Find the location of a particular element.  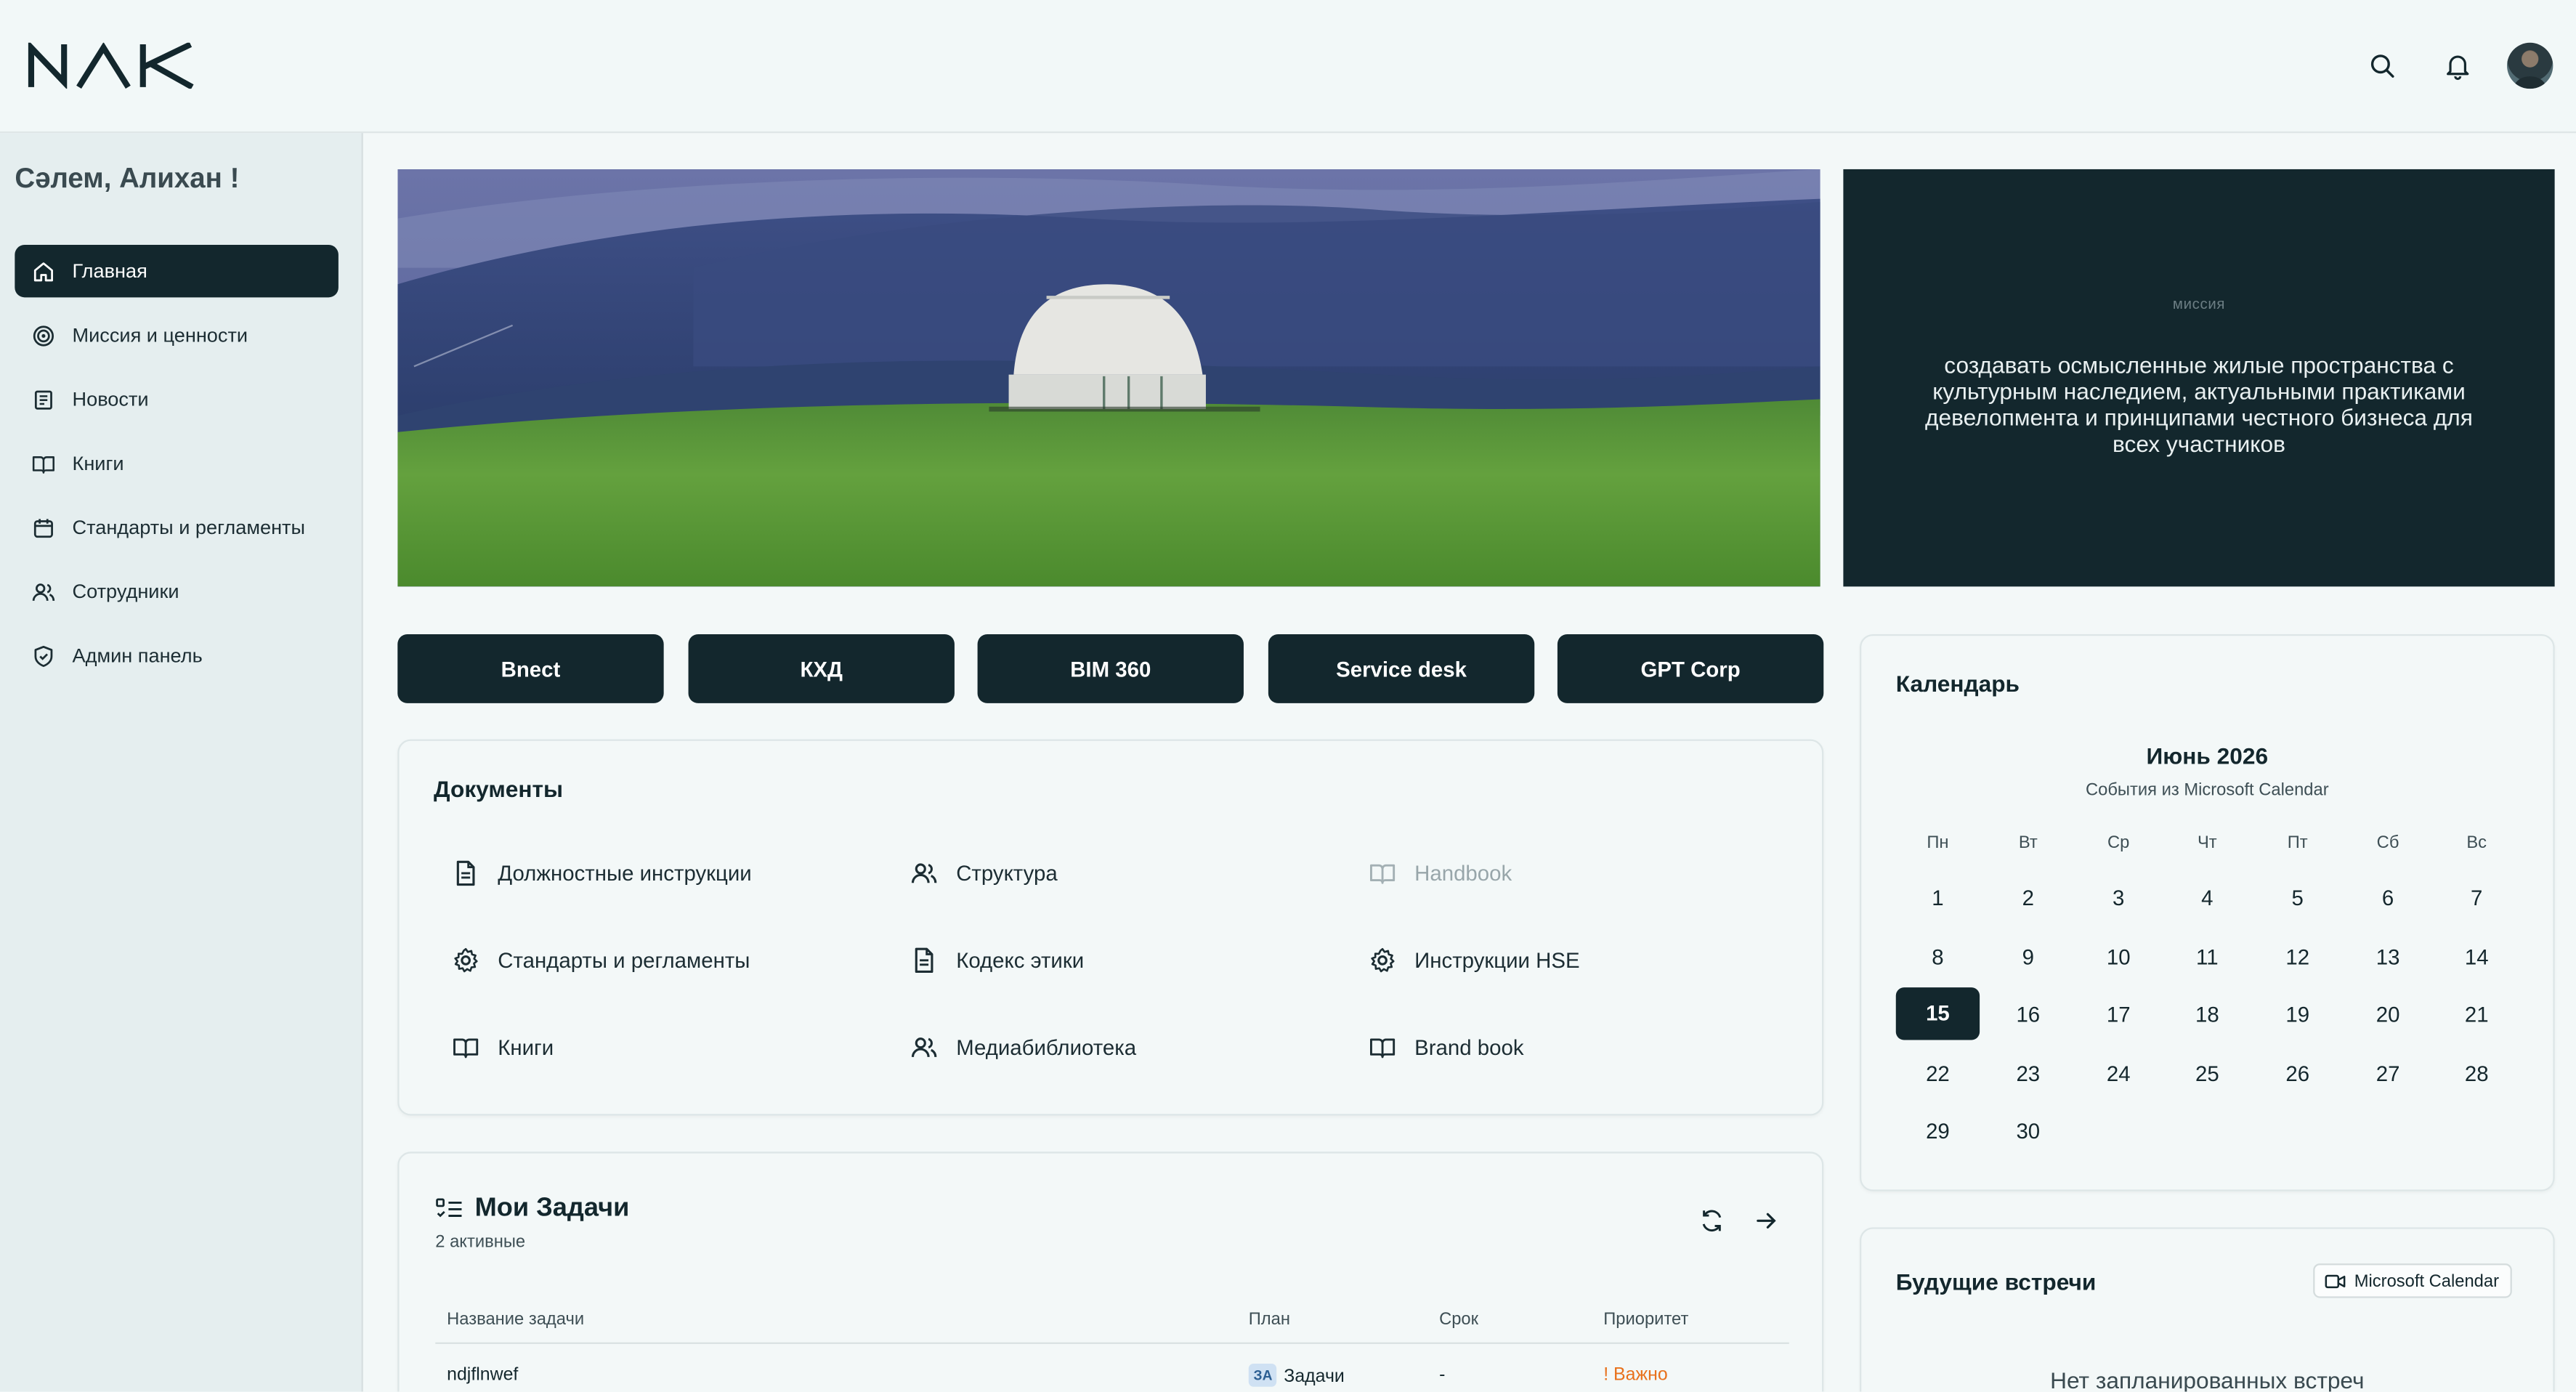

doc-hse-instructions: Инструкции HSE is located at coordinates (1474, 960).